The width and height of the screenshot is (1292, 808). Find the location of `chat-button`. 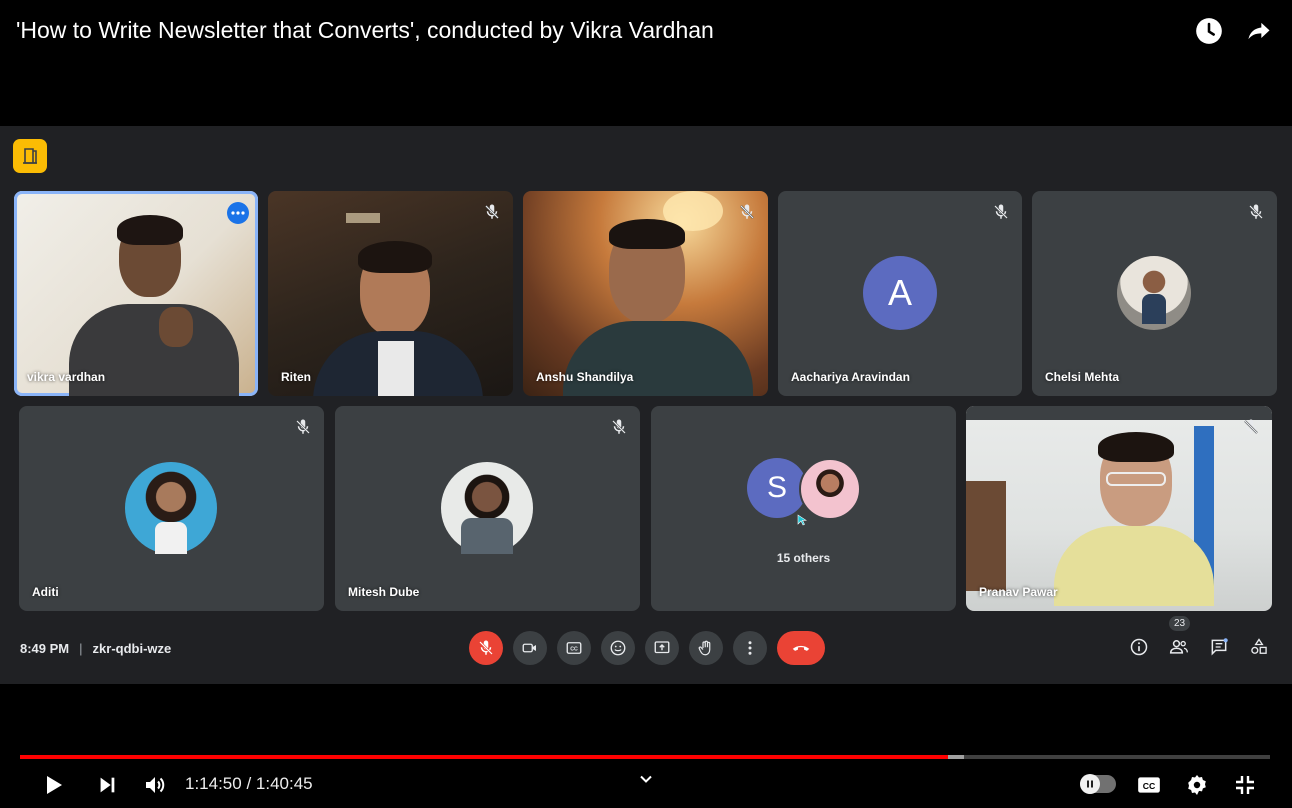

chat-button is located at coordinates (1219, 647).